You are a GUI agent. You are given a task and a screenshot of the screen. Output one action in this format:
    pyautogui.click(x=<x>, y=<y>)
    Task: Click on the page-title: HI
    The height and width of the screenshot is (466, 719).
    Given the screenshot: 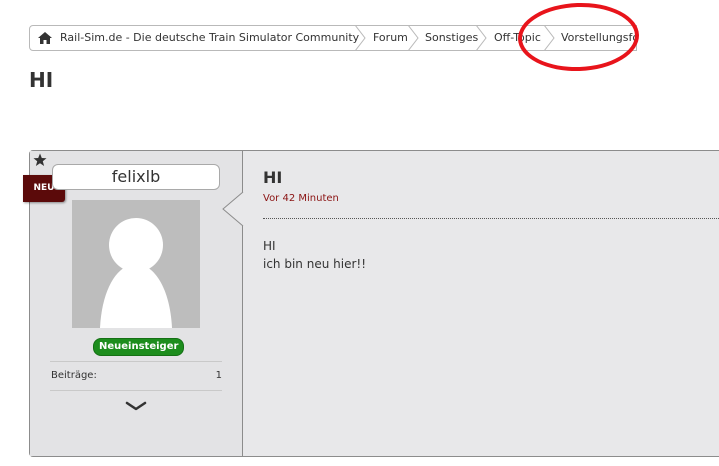 What is the action you would take?
    pyautogui.click(x=41, y=80)
    